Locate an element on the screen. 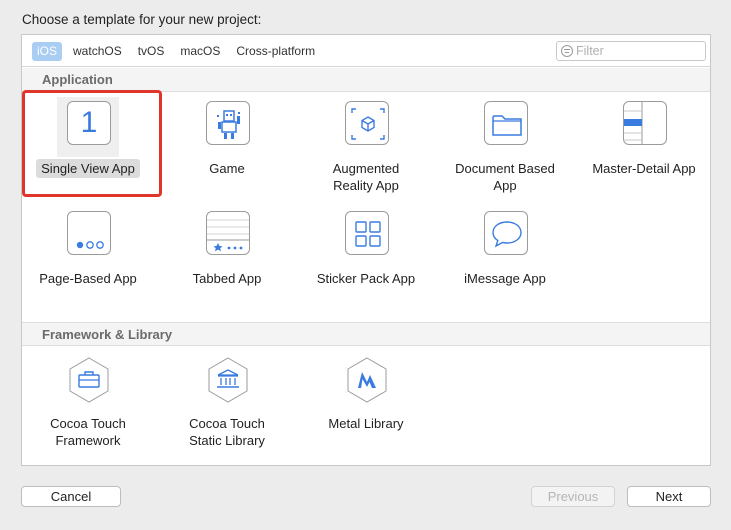  template-page-based-app: Page-Based App is located at coordinates (88, 253).